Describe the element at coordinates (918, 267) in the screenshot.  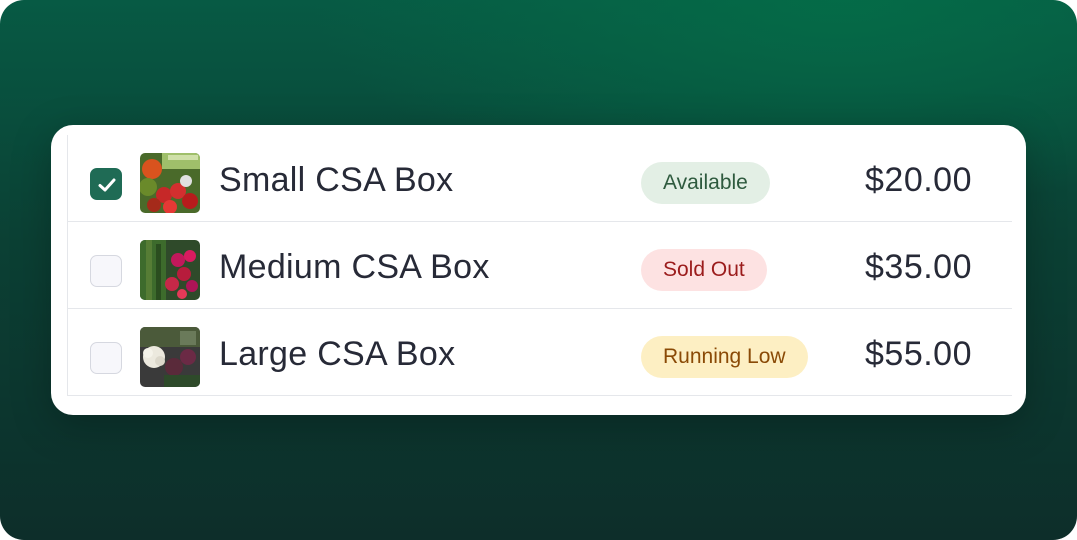
I see `product-price: $35.00` at that location.